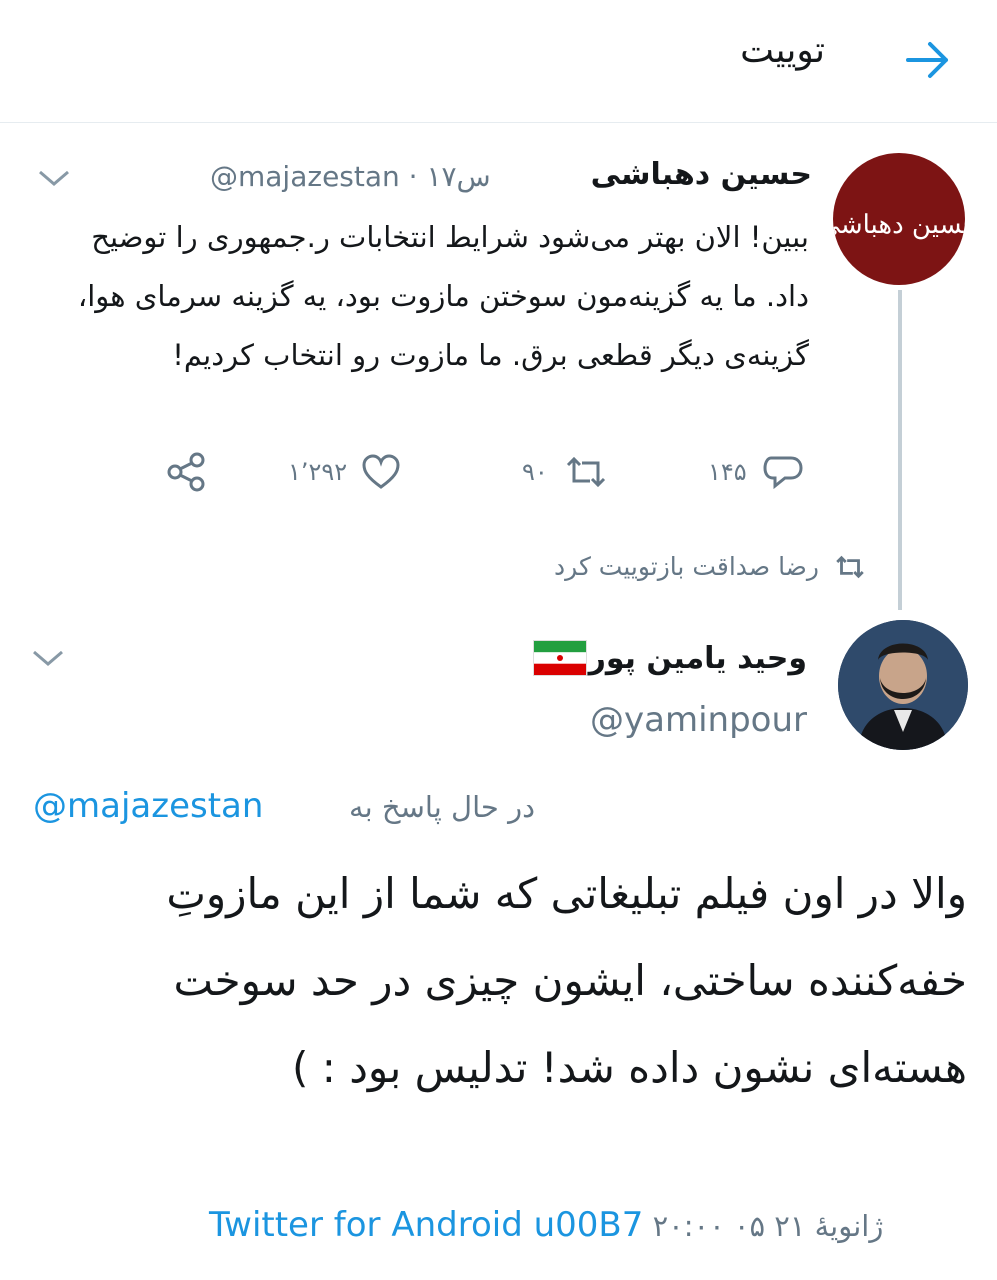  I want to click on avatar, so click(903, 685).